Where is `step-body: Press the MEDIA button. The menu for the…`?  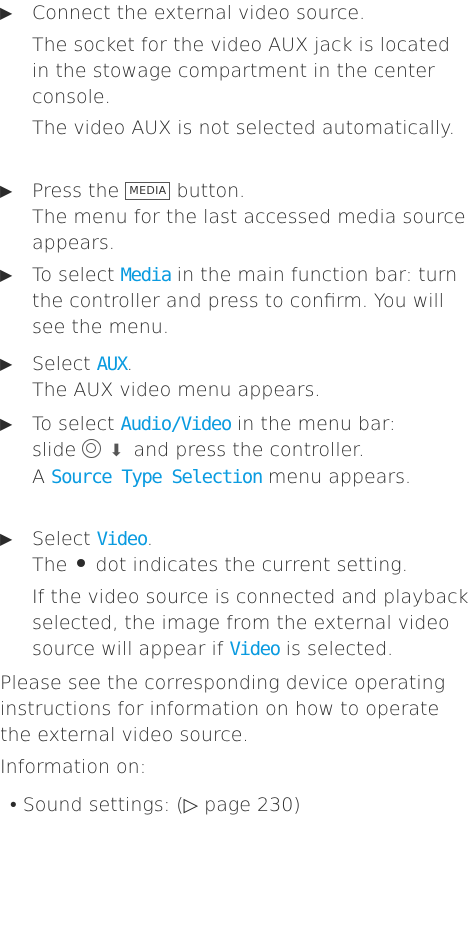
step-body: Press the MEDIA button. The menu for the… is located at coordinates (251, 217).